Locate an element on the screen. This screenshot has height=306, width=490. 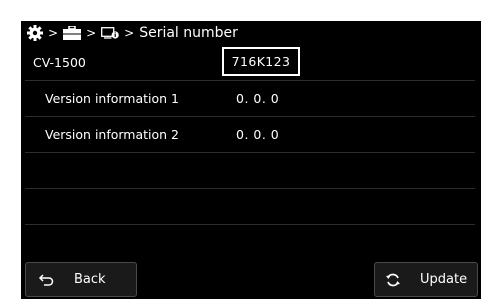
toolbox-icon is located at coordinates (72, 33).